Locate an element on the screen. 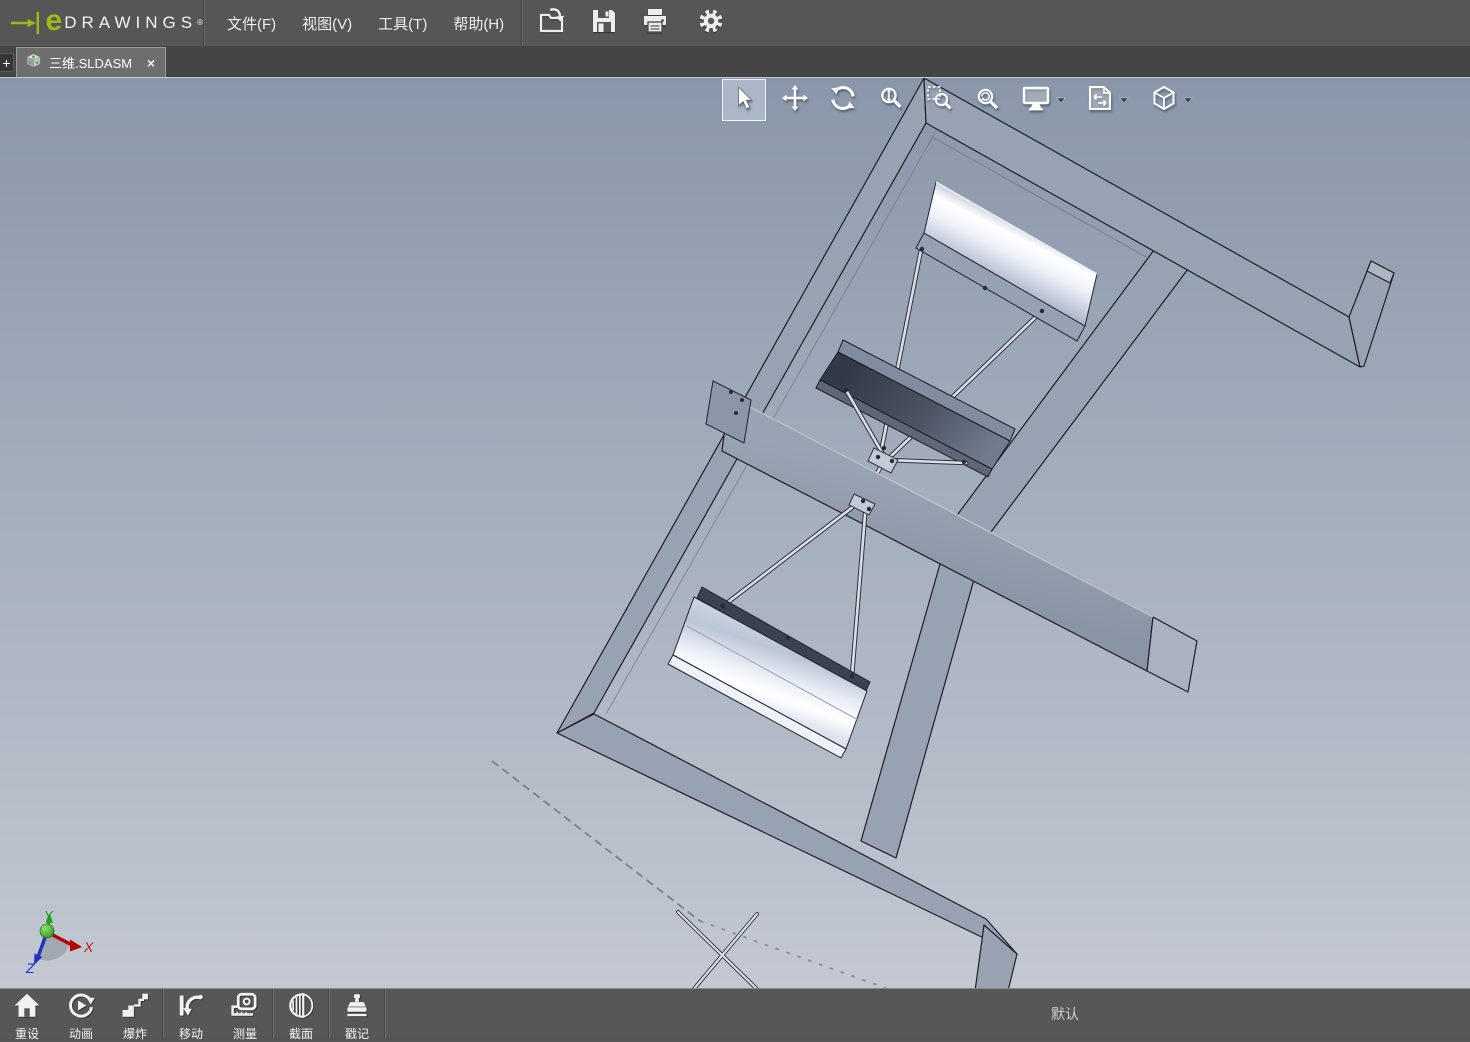 The image size is (1470, 1042). menu-tools: 工具(T) is located at coordinates (402, 23).